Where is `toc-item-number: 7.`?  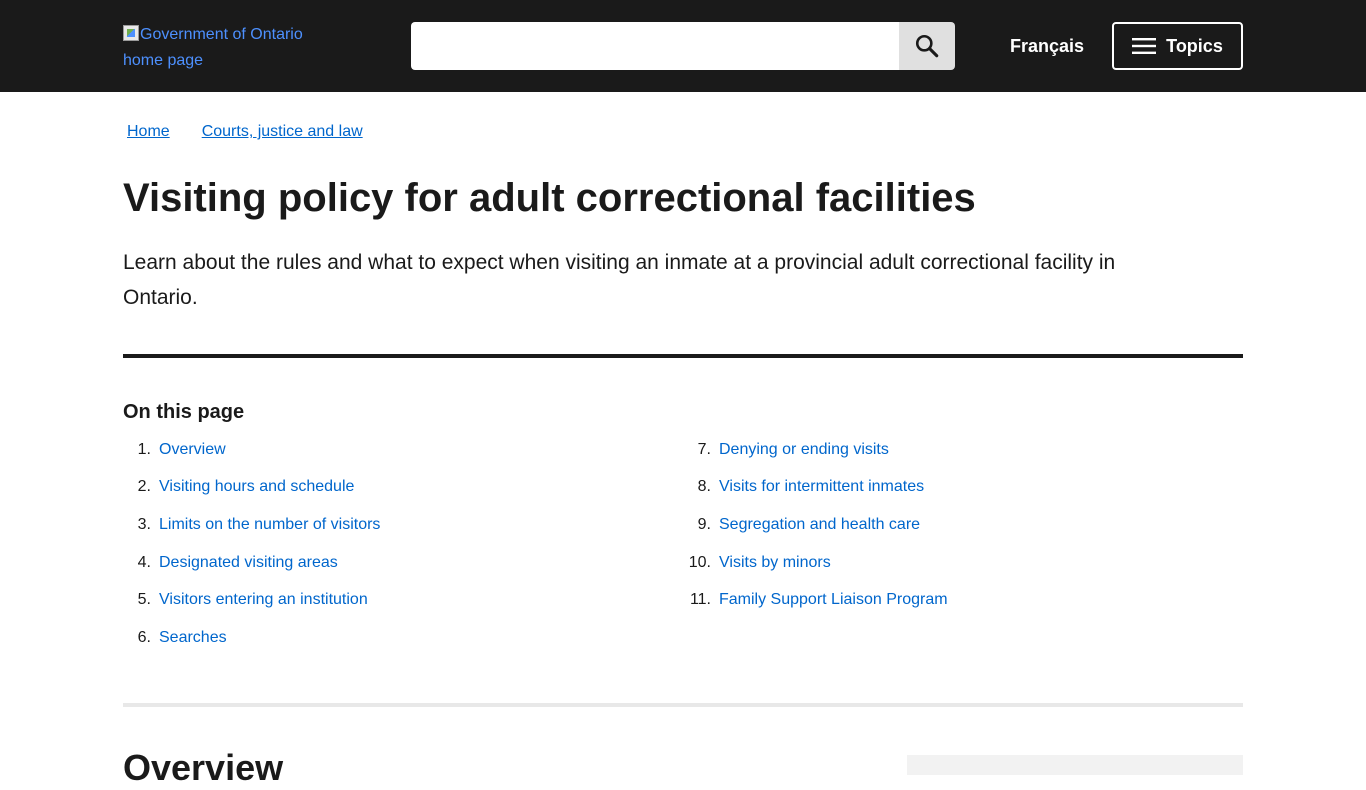
toc-item-number: 7. is located at coordinates (704, 449).